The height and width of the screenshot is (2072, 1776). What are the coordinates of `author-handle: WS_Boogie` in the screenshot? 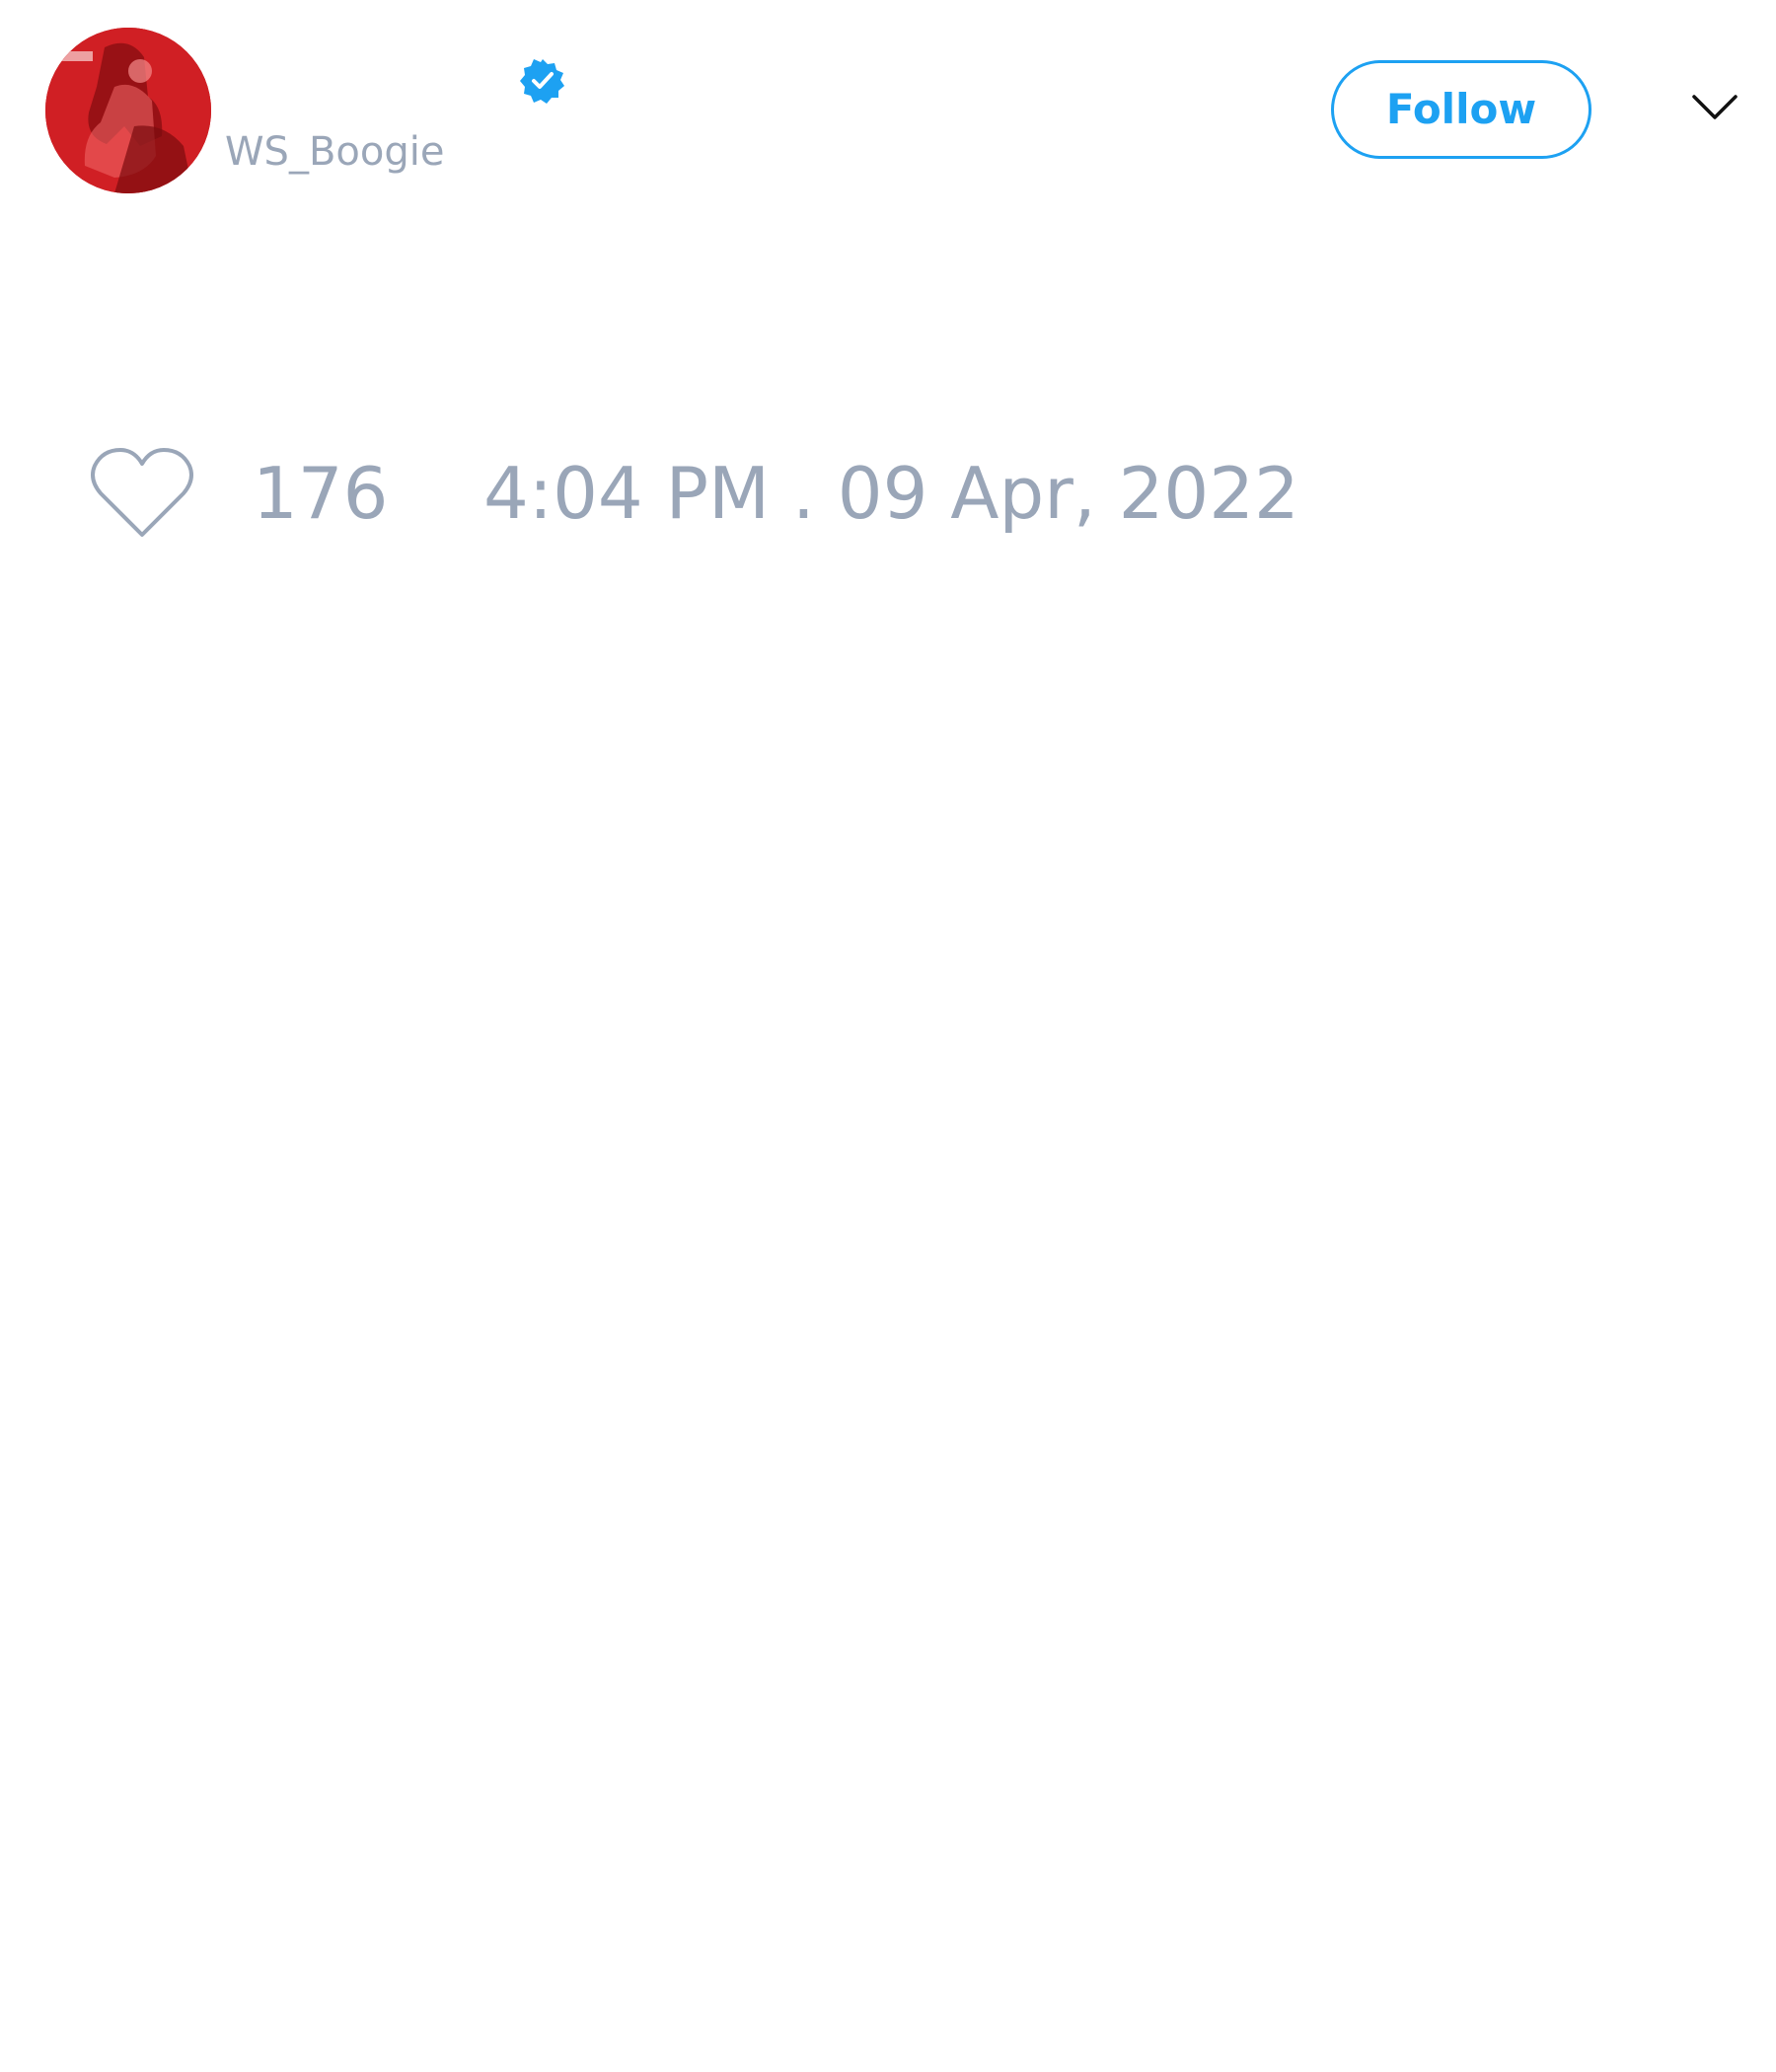 It's located at (335, 152).